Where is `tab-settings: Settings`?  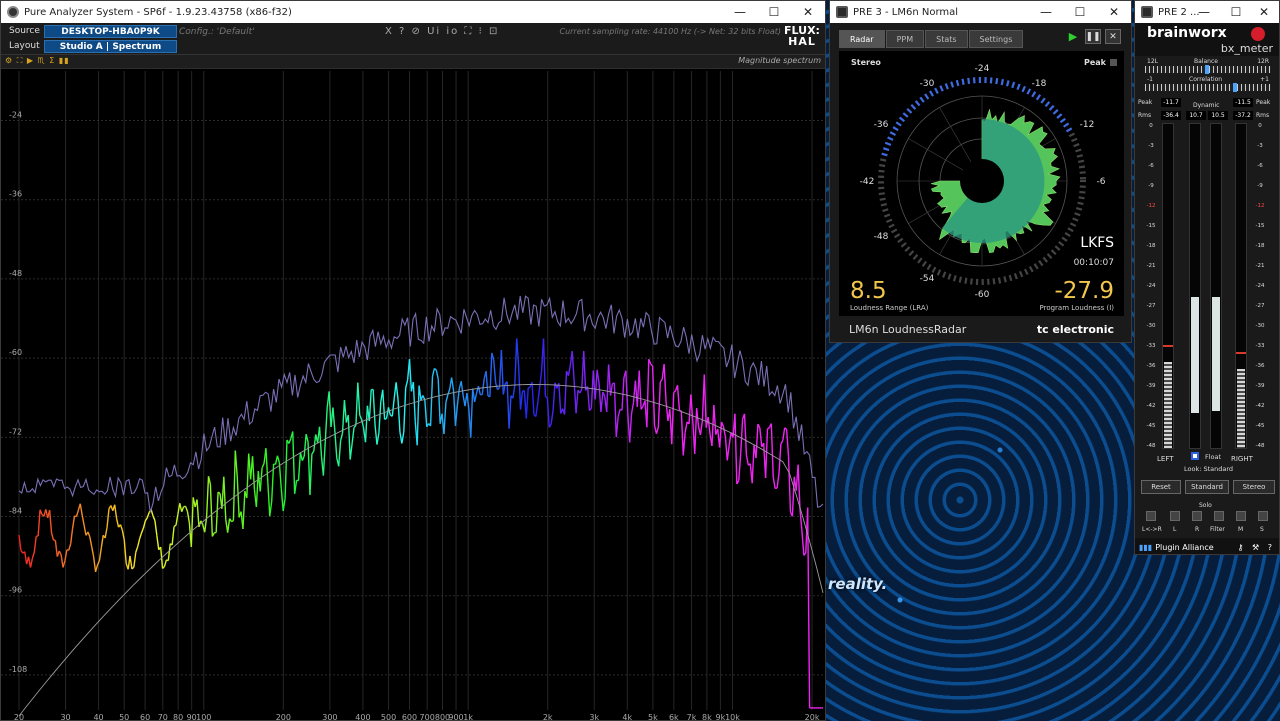 tab-settings: Settings is located at coordinates (996, 39).